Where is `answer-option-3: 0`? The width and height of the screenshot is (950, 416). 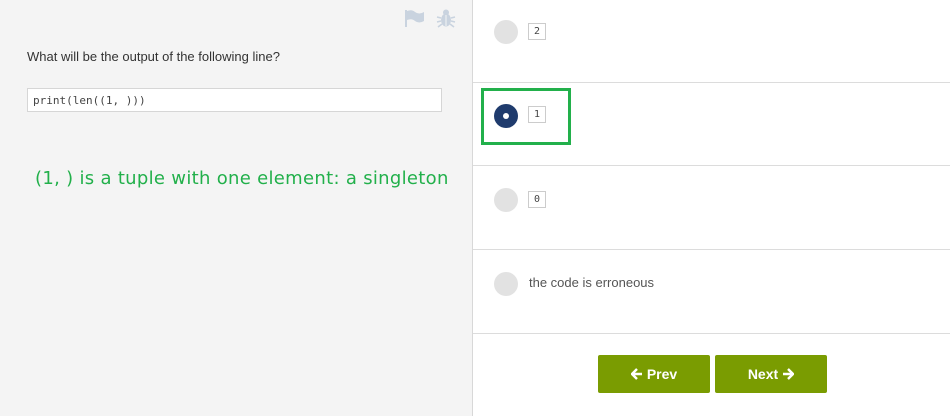
answer-option-3: 0 is located at coordinates (711, 208).